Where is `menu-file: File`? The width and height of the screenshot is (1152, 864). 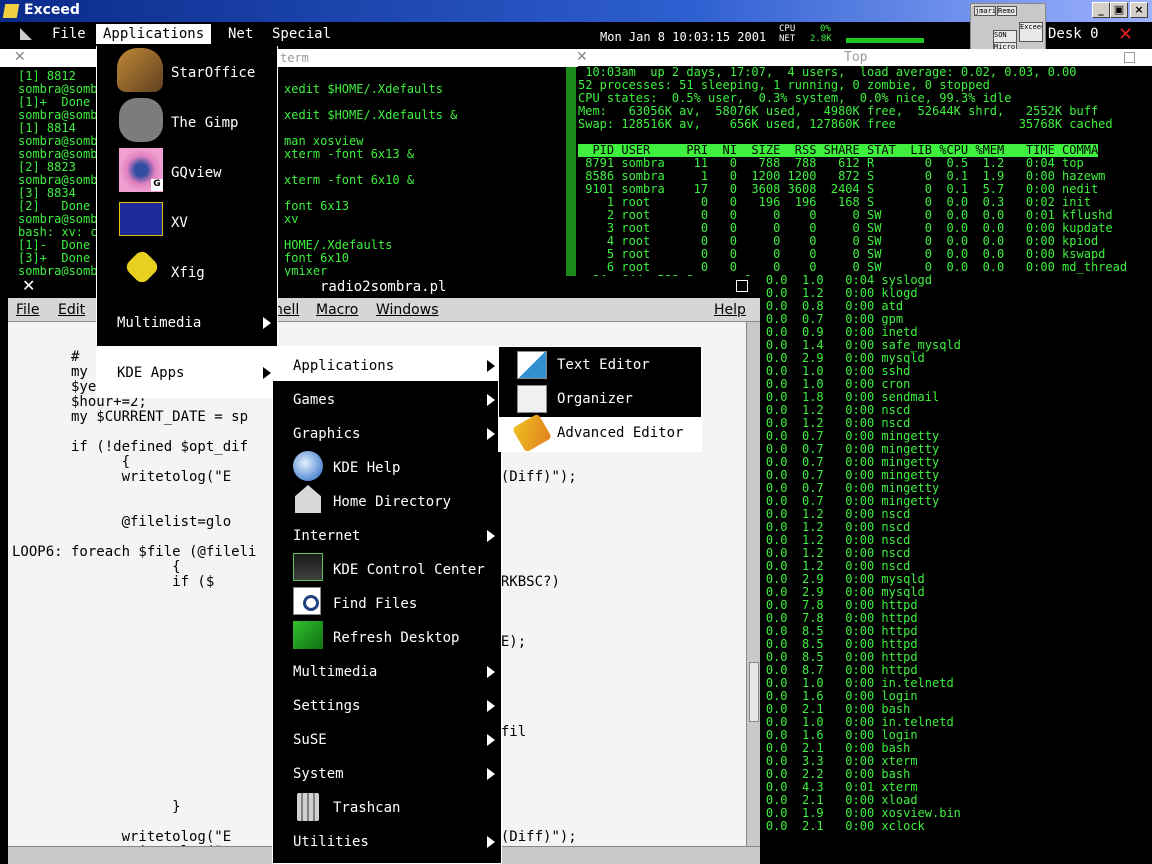
menu-file: File is located at coordinates (69, 34).